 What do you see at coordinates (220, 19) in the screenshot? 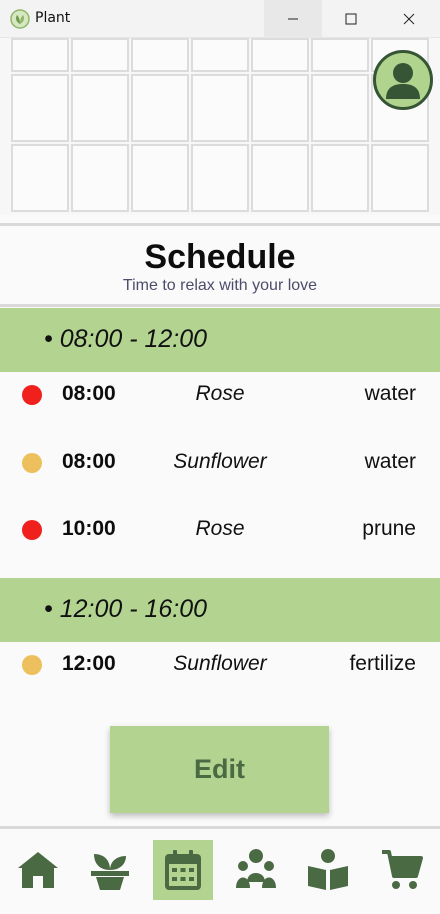
I see `window-titlebar: Plant` at bounding box center [220, 19].